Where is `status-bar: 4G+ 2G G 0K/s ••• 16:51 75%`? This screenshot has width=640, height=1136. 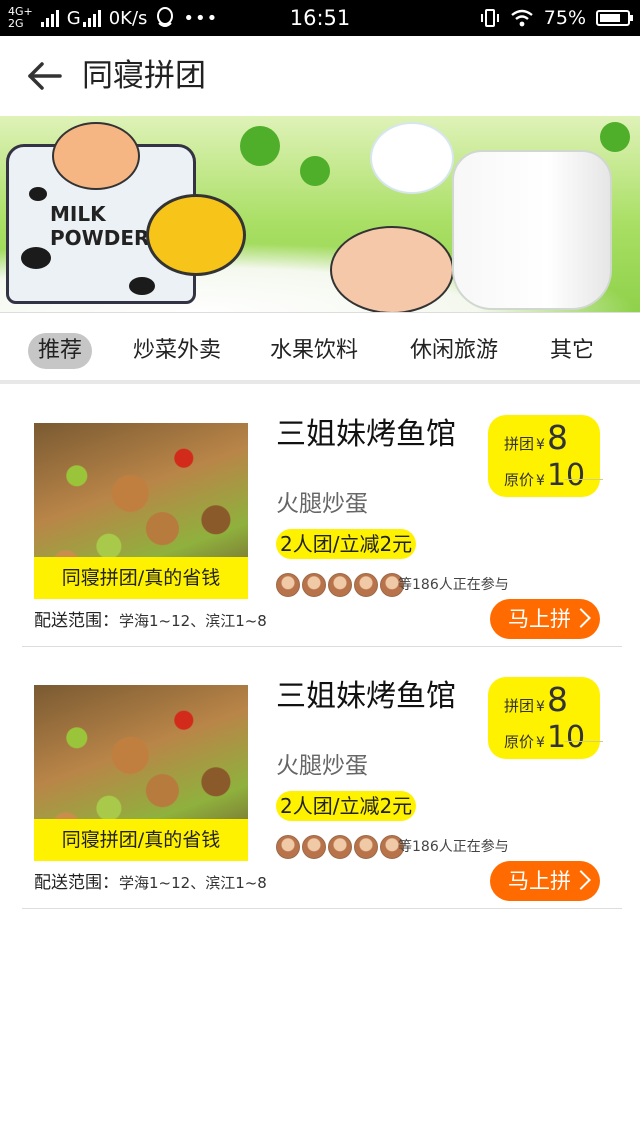
status-bar: 4G+ 2G G 0K/s ••• 16:51 75% is located at coordinates (320, 18).